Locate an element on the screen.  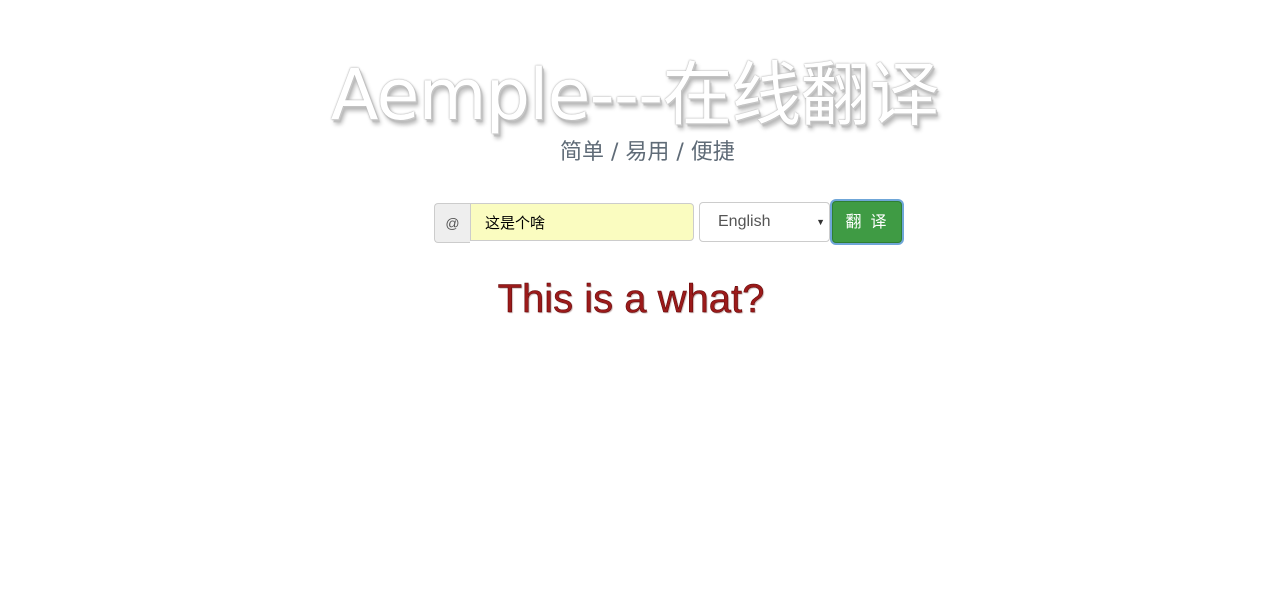
chevron-down-icon: ▼ is located at coordinates (820, 222).